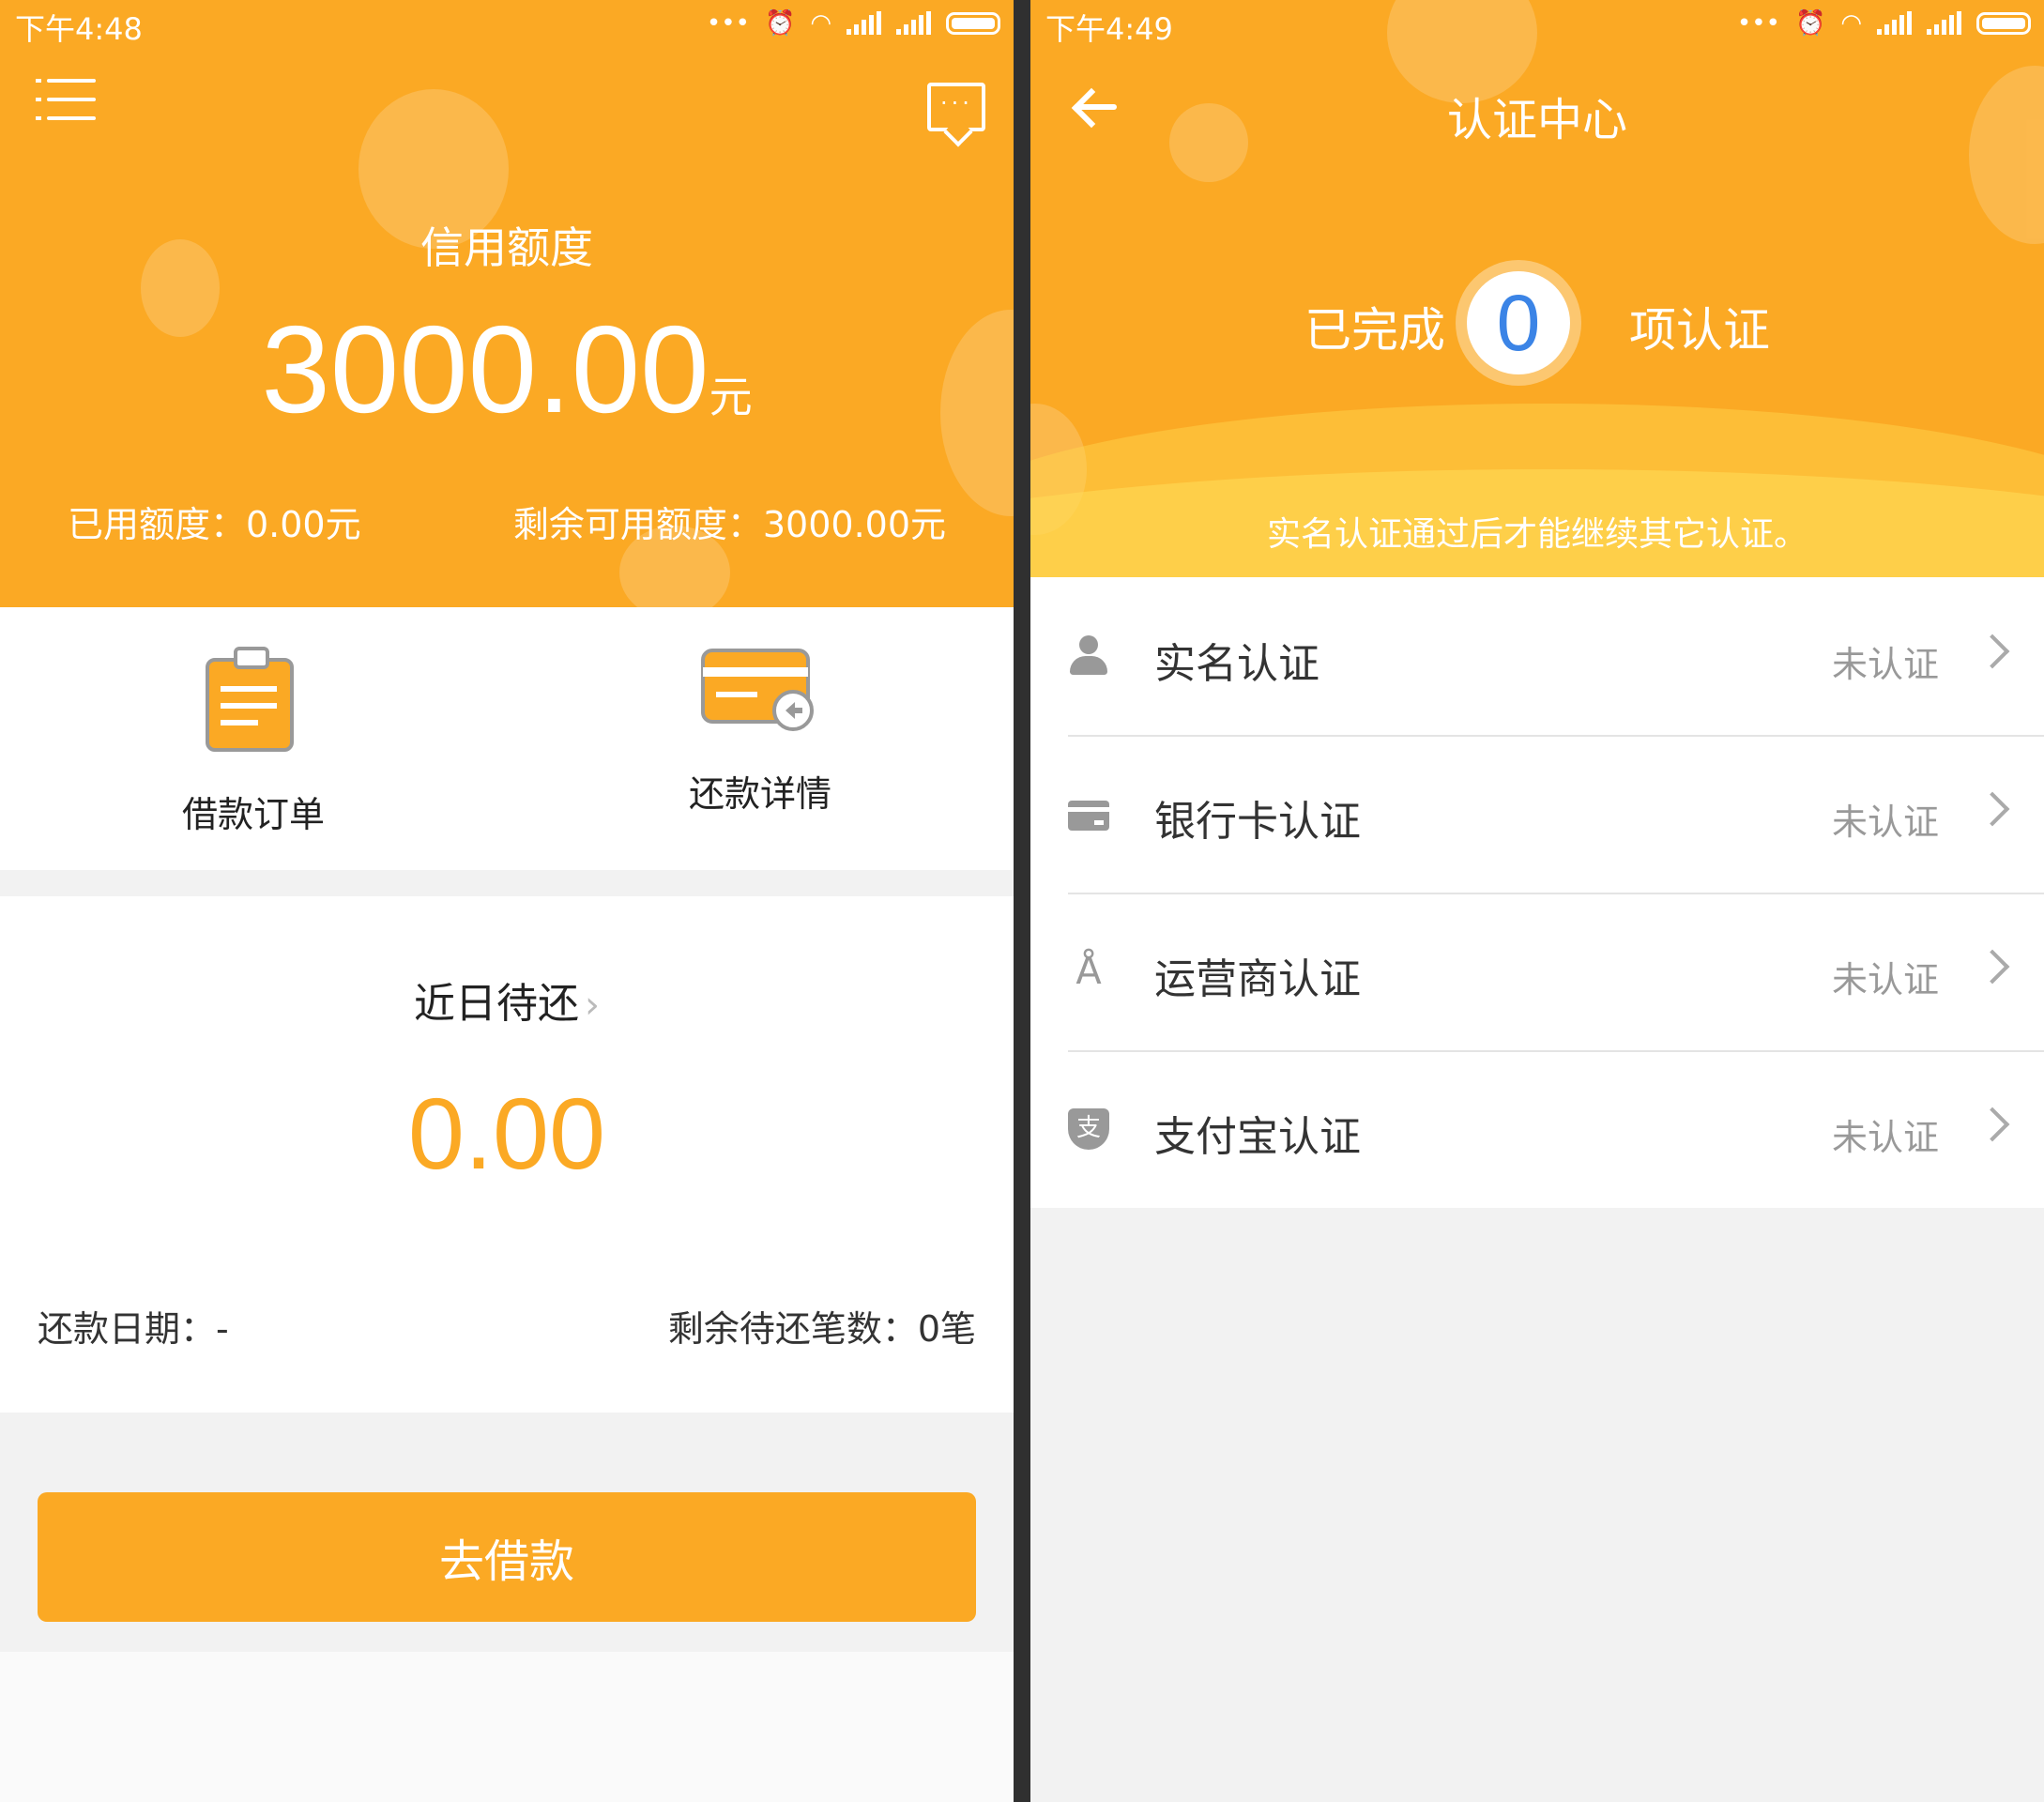  Describe the element at coordinates (214, 524) in the screenshot. I see `used-credit: 已用额度：0.00元` at that location.